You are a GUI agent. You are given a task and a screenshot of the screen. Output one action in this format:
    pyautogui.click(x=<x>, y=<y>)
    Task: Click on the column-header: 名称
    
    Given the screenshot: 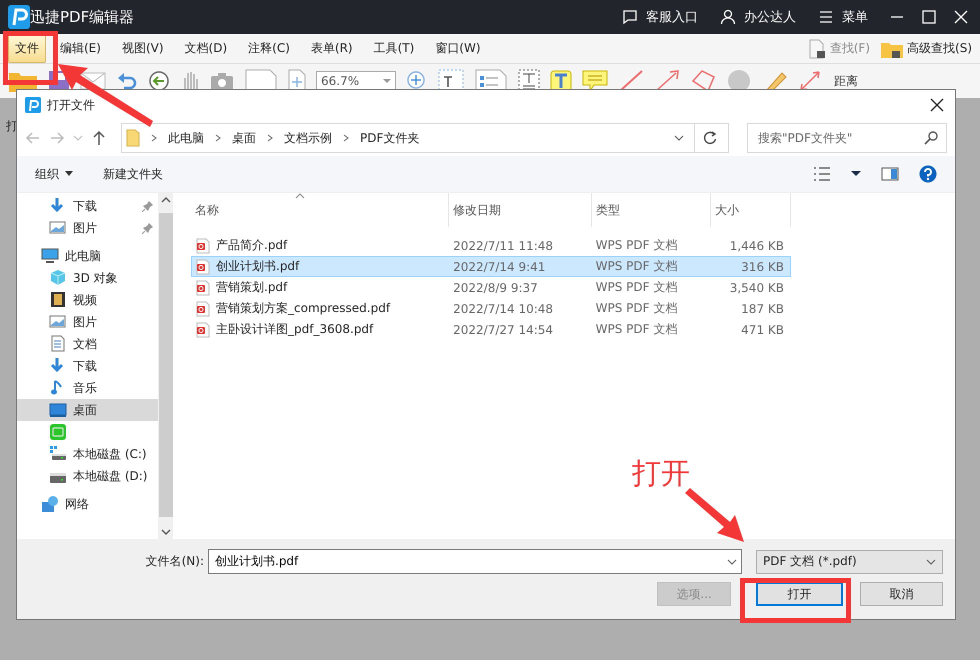 What is the action you would take?
    pyautogui.click(x=320, y=210)
    